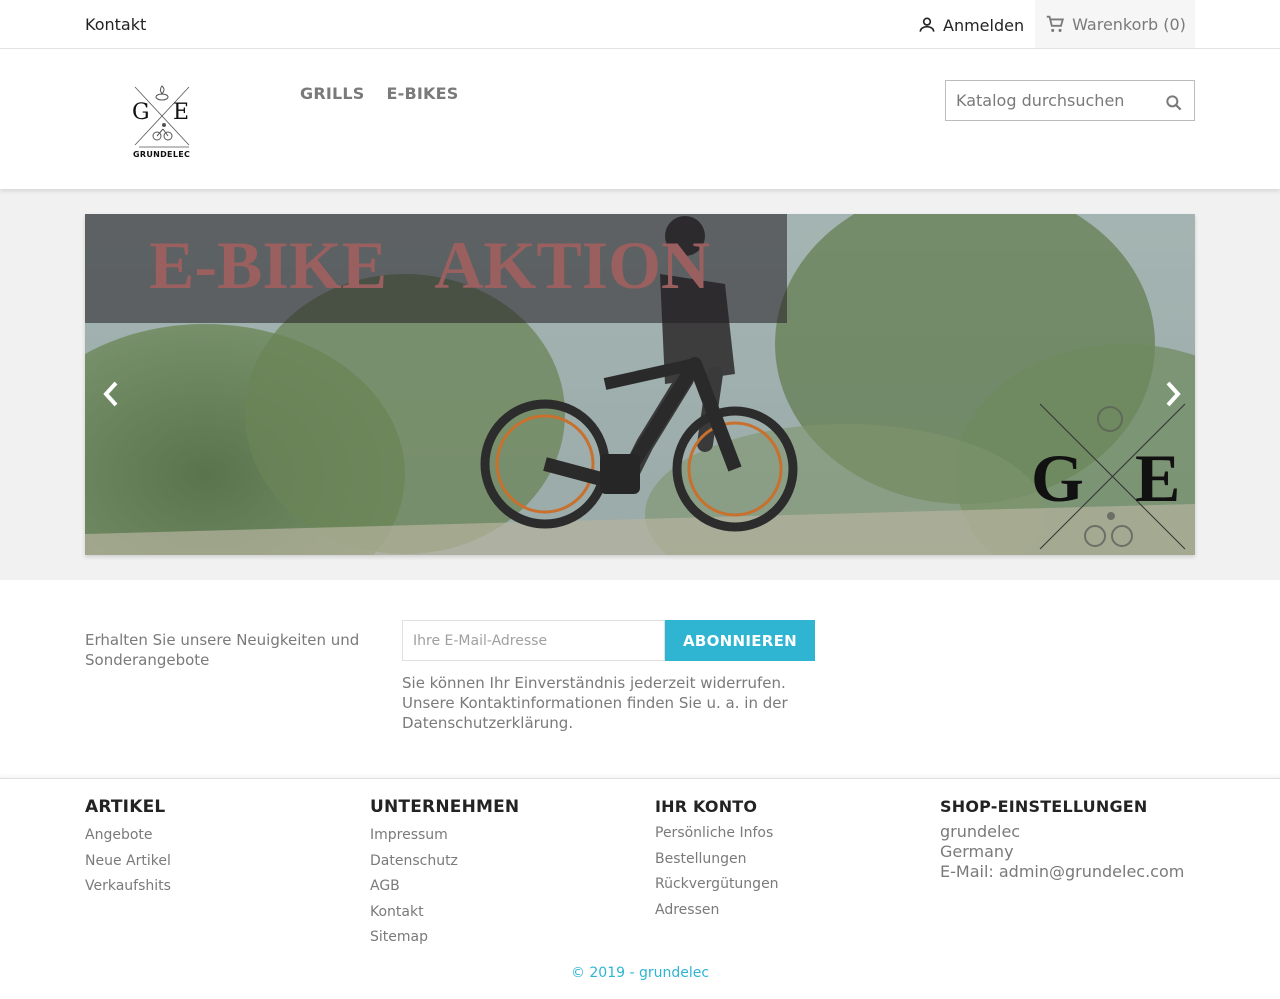 This screenshot has height=999, width=1280. Describe the element at coordinates (977, 851) in the screenshot. I see `shop-country: Germany` at that location.